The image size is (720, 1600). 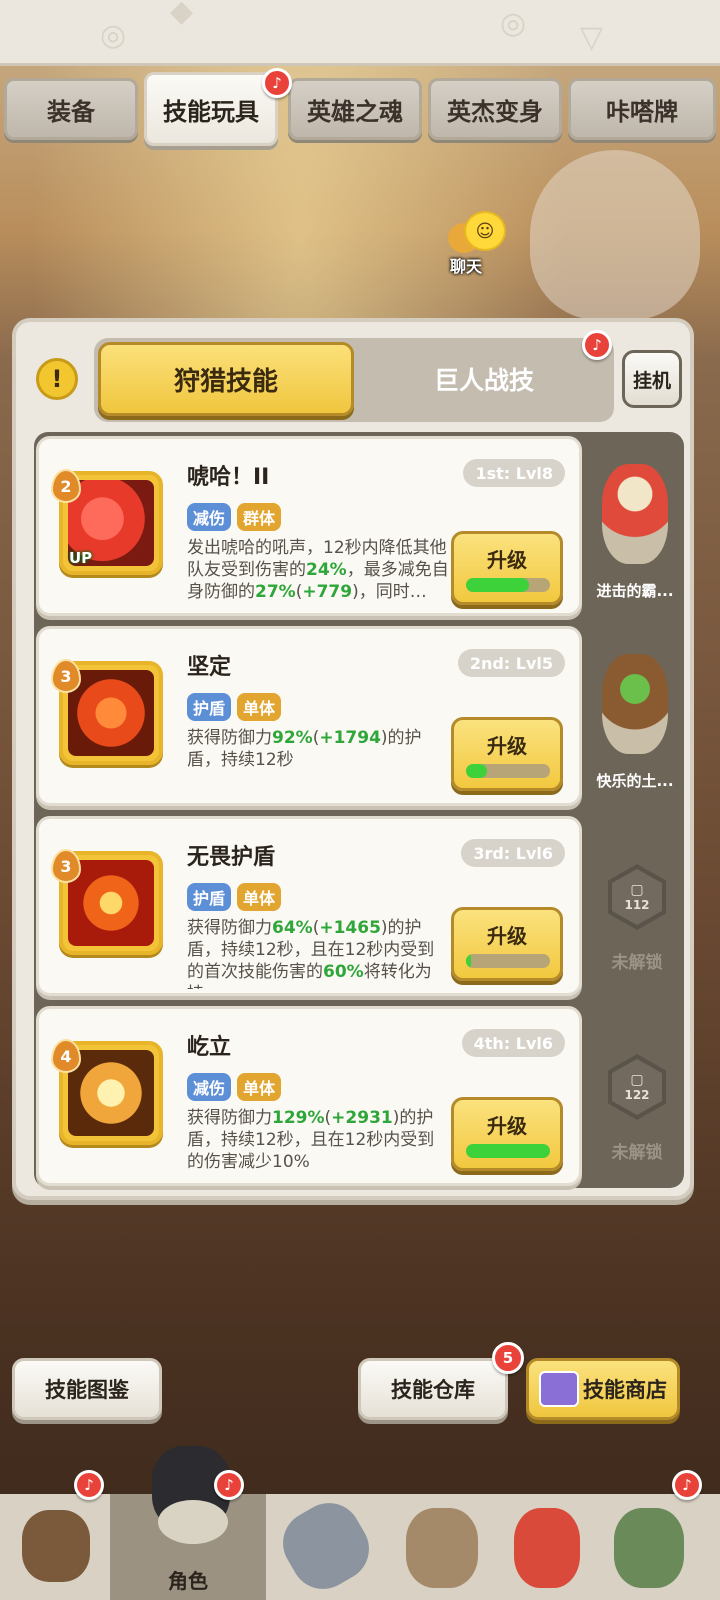 I want to click on button-label: 技能图鉴, so click(x=87, y=1390).